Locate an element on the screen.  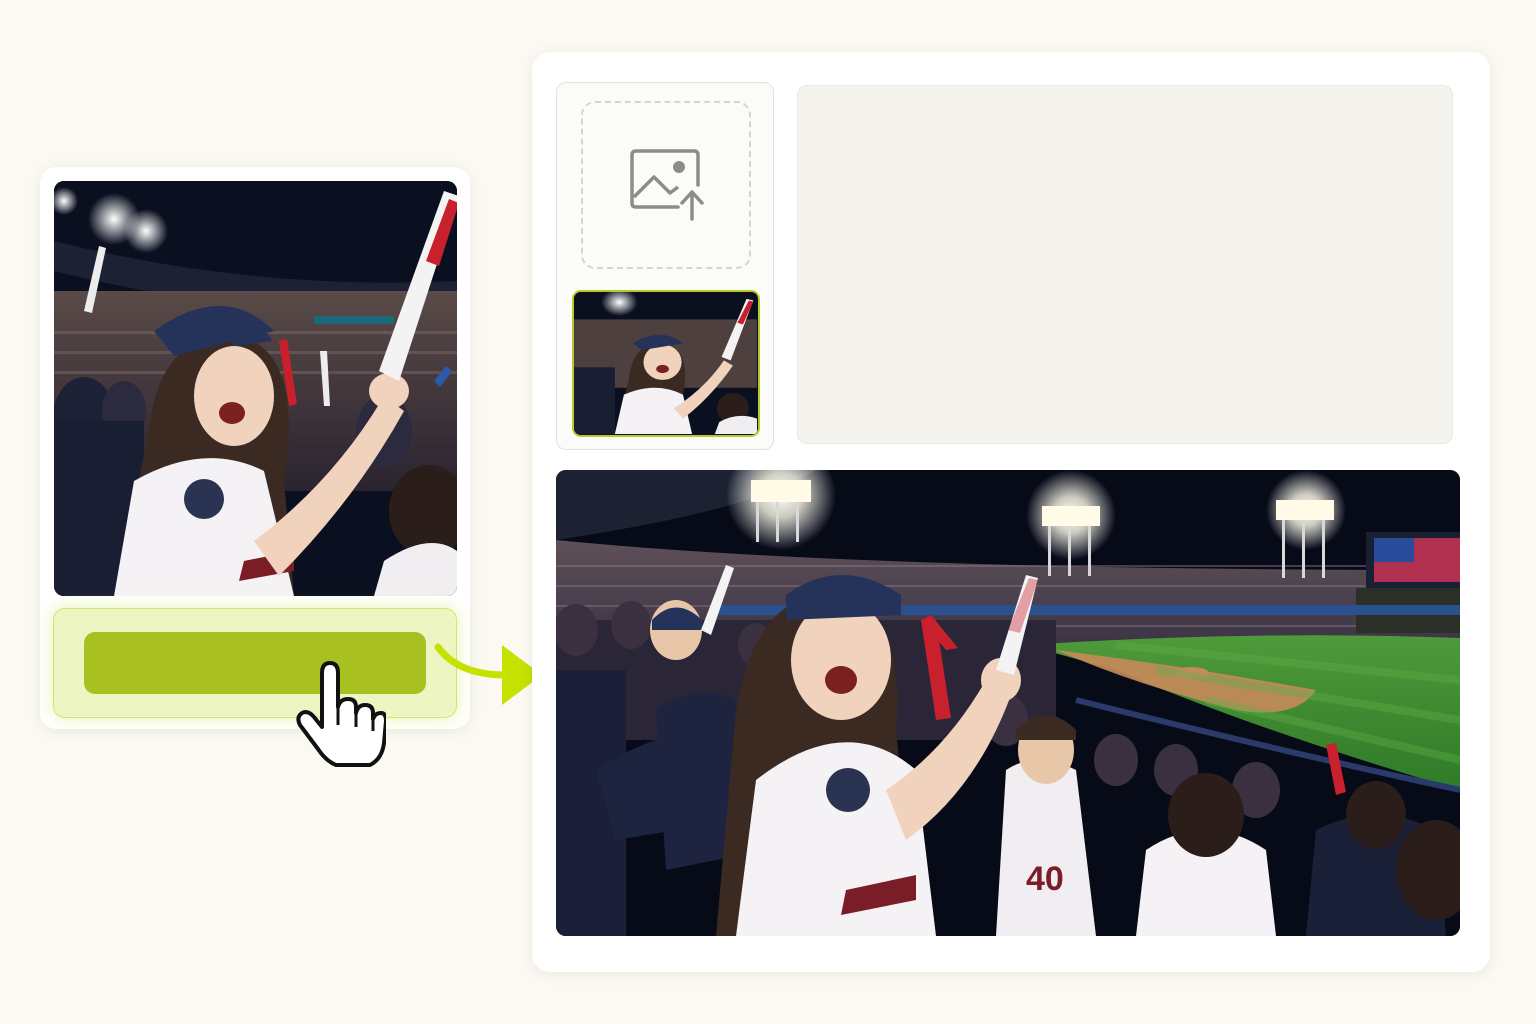
upload-dropzone is located at coordinates (666, 185).